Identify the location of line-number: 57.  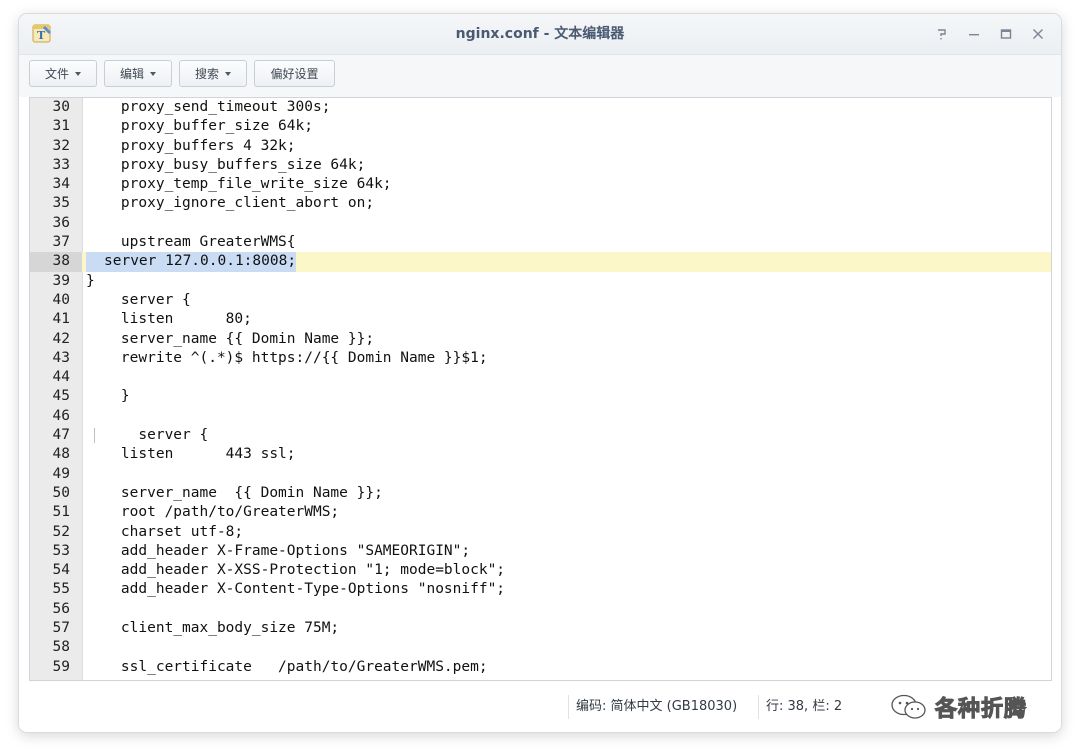
(61, 628).